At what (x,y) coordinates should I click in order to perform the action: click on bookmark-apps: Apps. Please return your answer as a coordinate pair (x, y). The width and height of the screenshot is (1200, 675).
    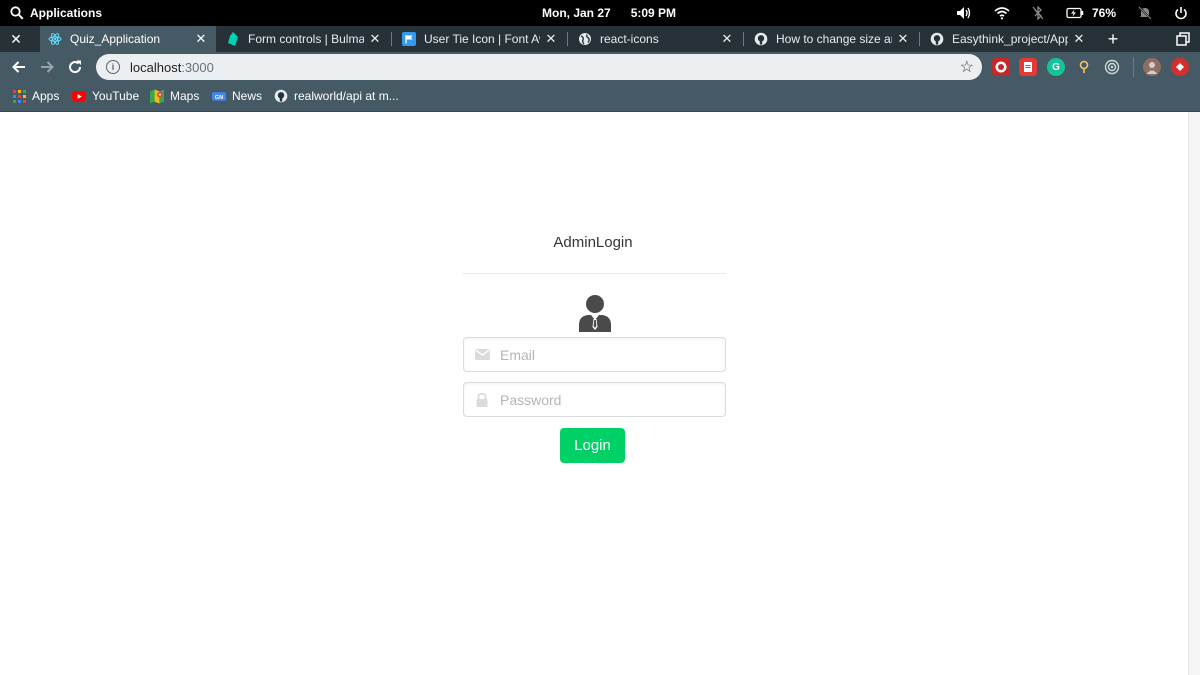
    Looking at the image, I should click on (35, 96).